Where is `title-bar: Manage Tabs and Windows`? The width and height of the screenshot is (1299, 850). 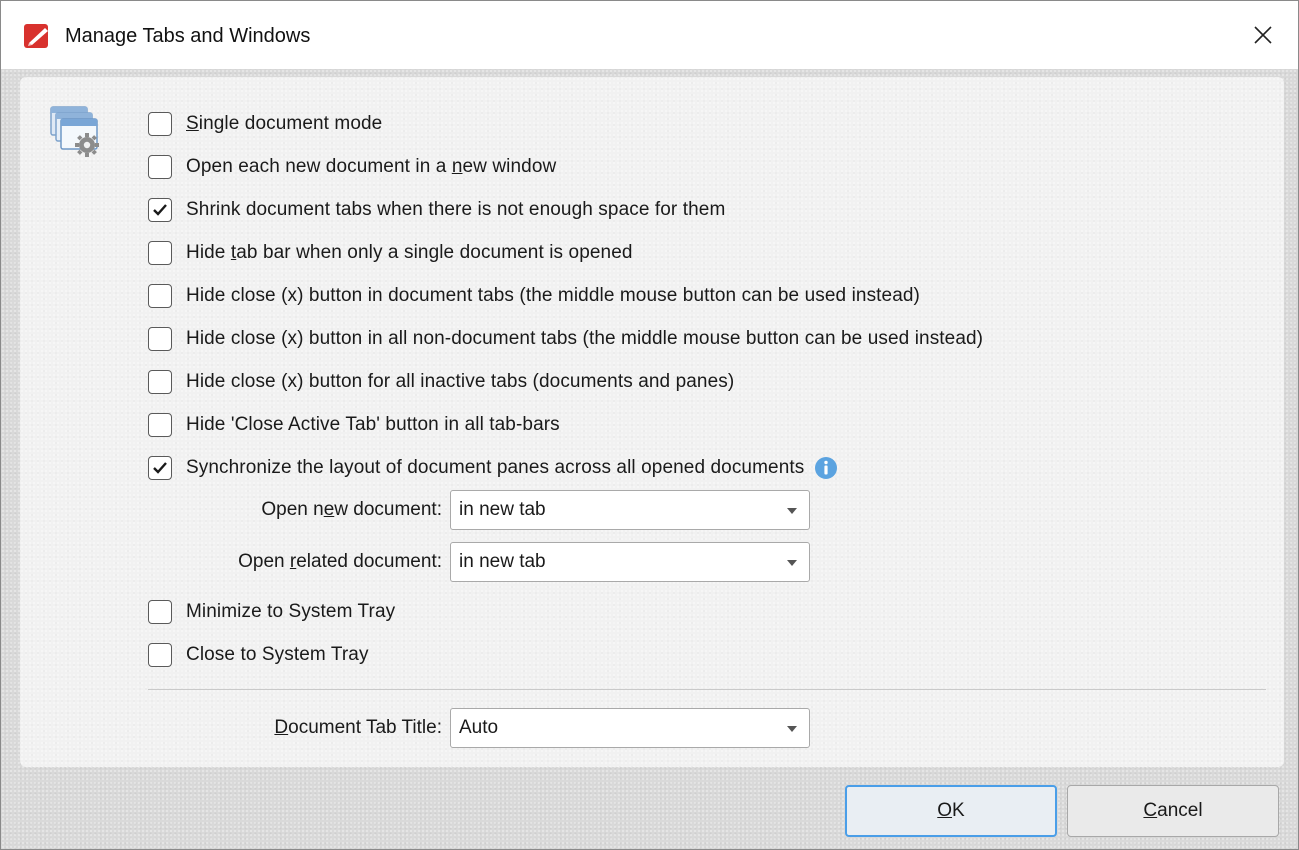
title-bar: Manage Tabs and Windows is located at coordinates (649, 35).